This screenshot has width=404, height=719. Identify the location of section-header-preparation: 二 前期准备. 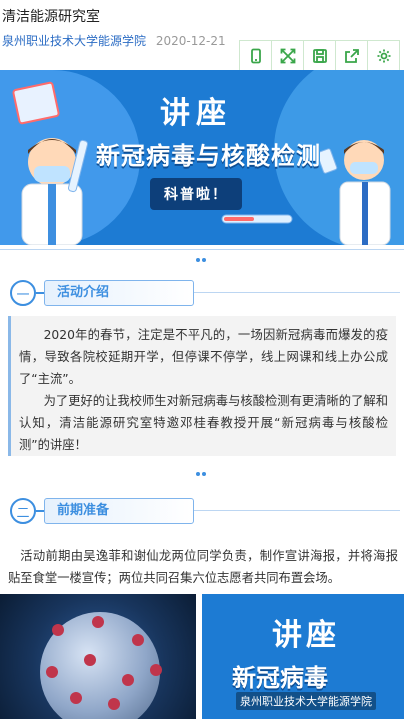
(205, 511).